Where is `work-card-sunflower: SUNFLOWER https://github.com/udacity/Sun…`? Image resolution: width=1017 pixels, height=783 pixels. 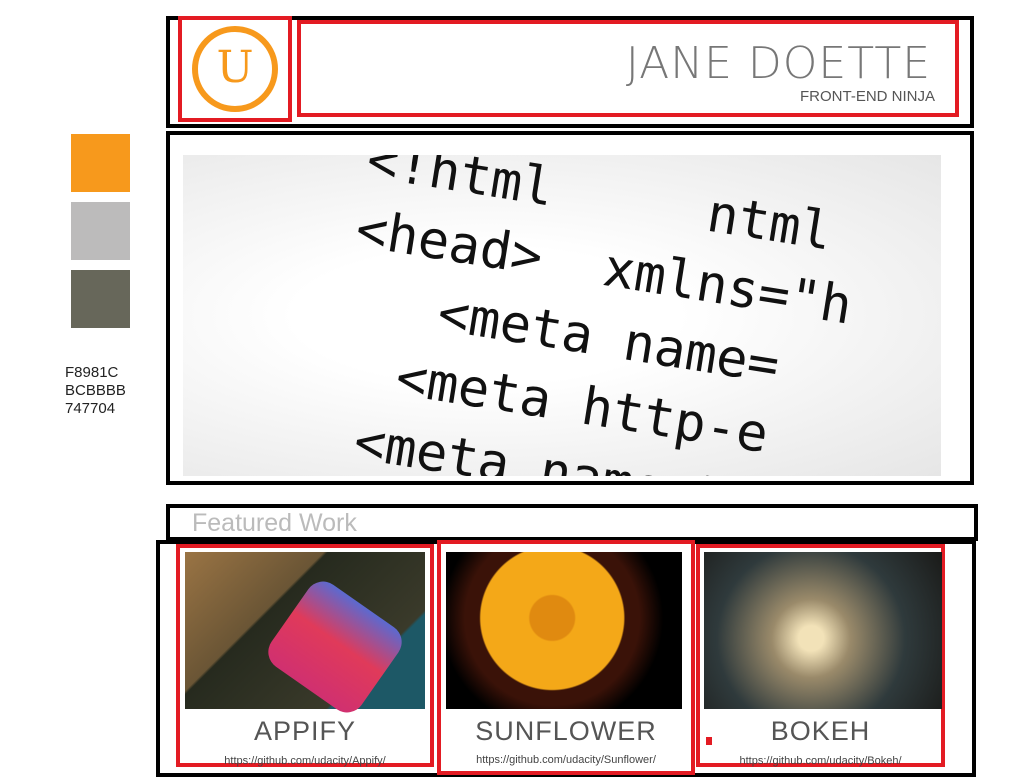 work-card-sunflower: SUNFLOWER https://github.com/udacity/Sun… is located at coordinates (566, 657).